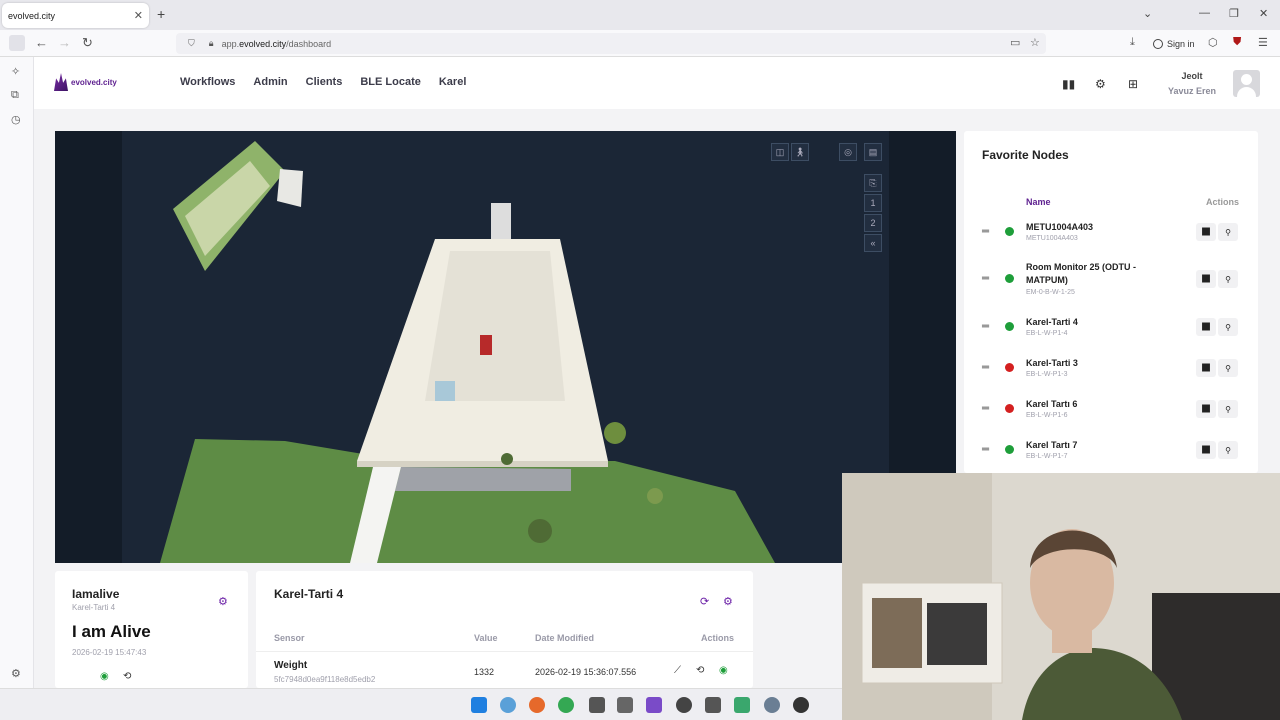  What do you see at coordinates (41, 42) in the screenshot?
I see `back-icon: ←` at bounding box center [41, 42].